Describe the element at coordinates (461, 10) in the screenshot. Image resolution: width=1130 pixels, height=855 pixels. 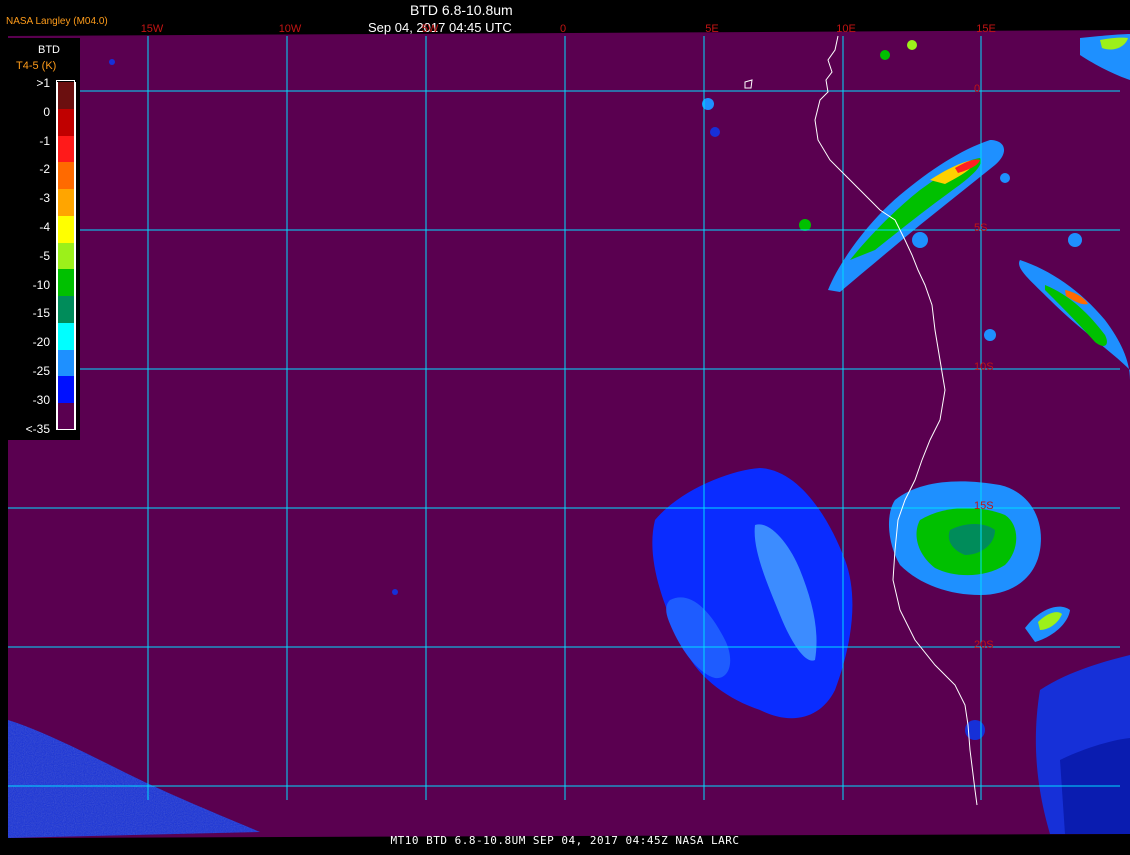
I see `image-title: BTD 6.8-10.8um` at that location.